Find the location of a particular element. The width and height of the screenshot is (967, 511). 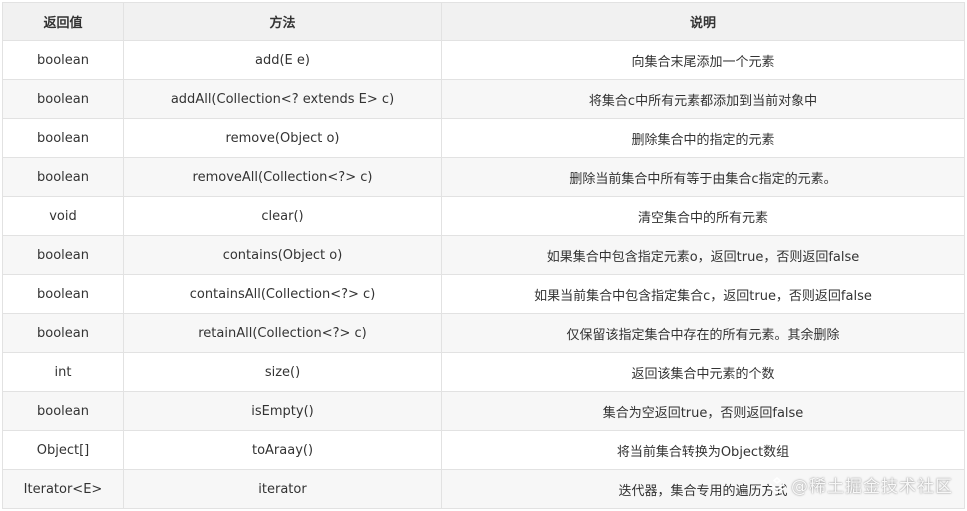

header-method: 方法 is located at coordinates (282, 21).